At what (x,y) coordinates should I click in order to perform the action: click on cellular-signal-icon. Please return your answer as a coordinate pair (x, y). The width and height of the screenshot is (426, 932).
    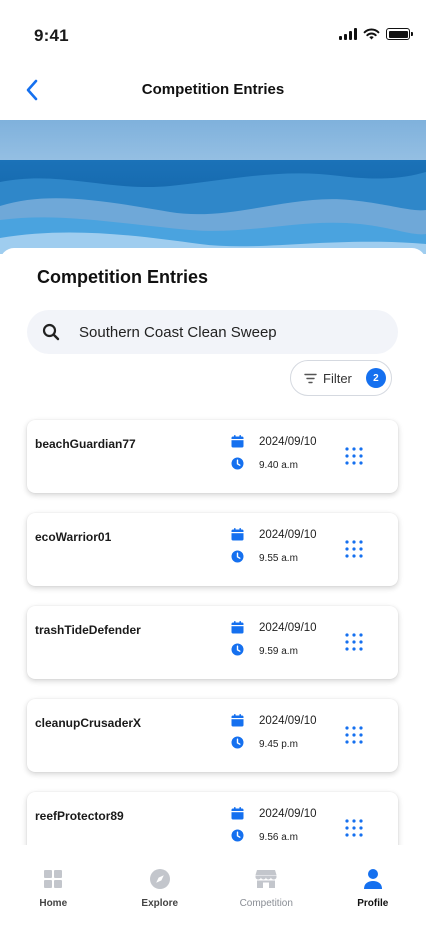
    Looking at the image, I should click on (348, 34).